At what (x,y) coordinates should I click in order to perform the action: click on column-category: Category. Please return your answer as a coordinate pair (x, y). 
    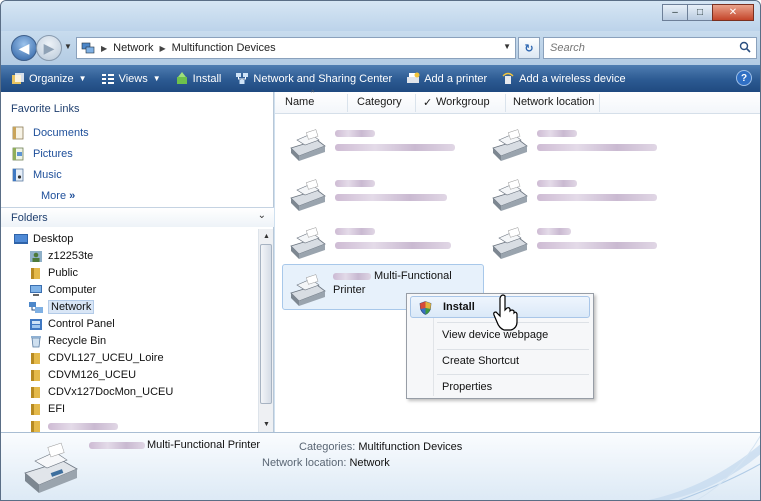
    Looking at the image, I should click on (379, 102).